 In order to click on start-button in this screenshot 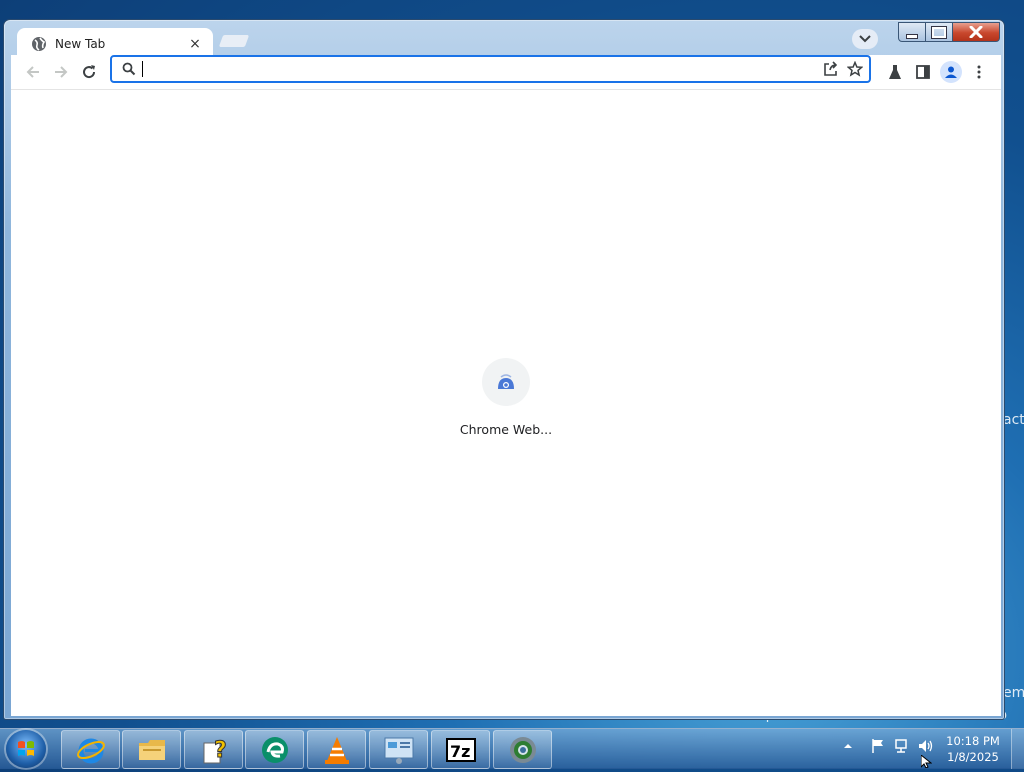, I will do `click(26, 749)`.